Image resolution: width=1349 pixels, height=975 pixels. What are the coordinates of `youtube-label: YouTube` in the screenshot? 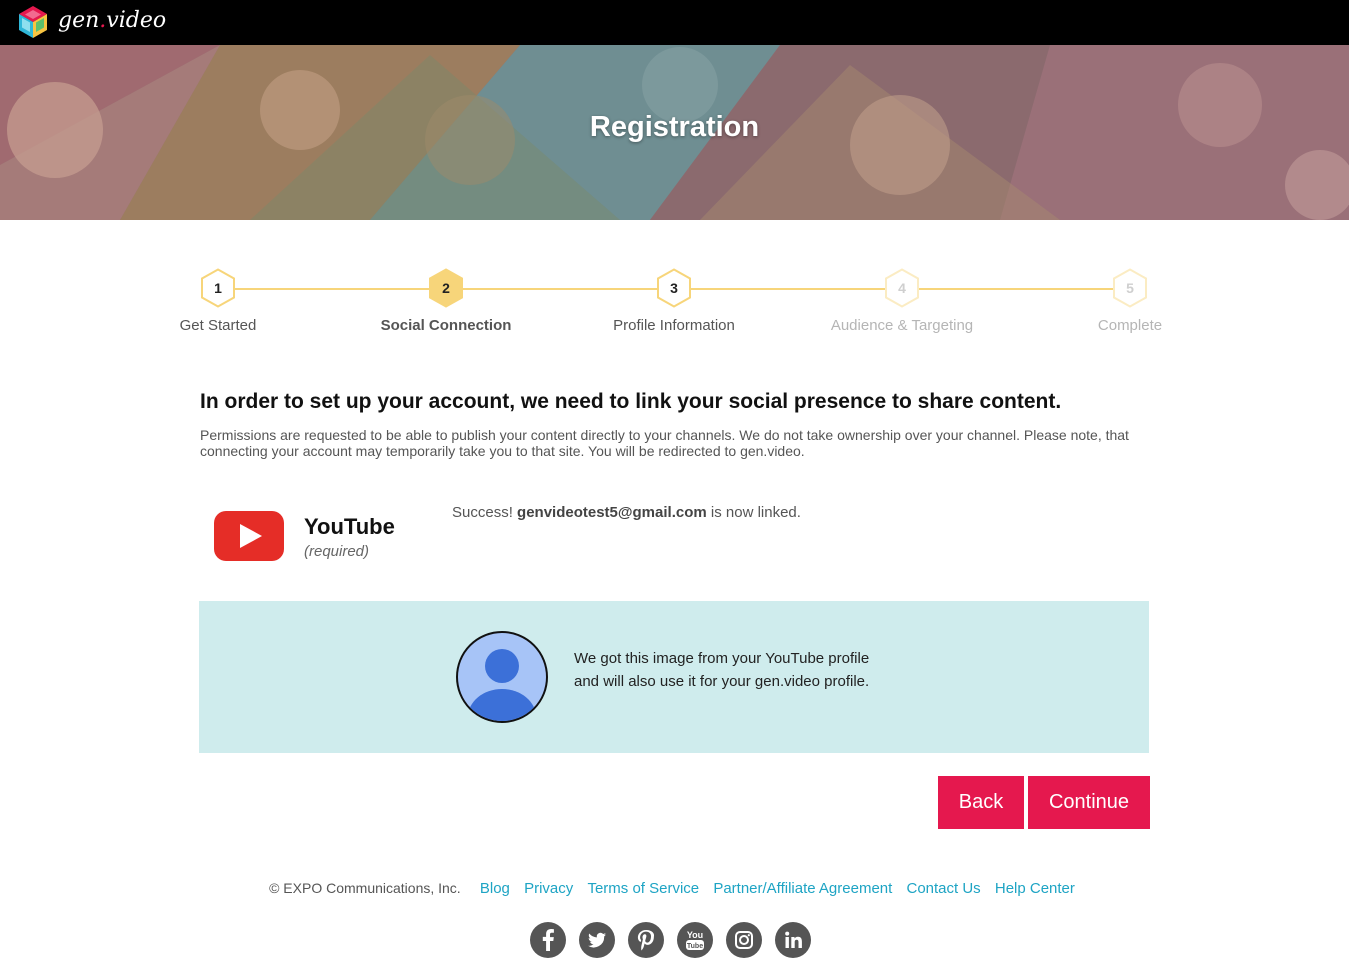 It's located at (349, 526).